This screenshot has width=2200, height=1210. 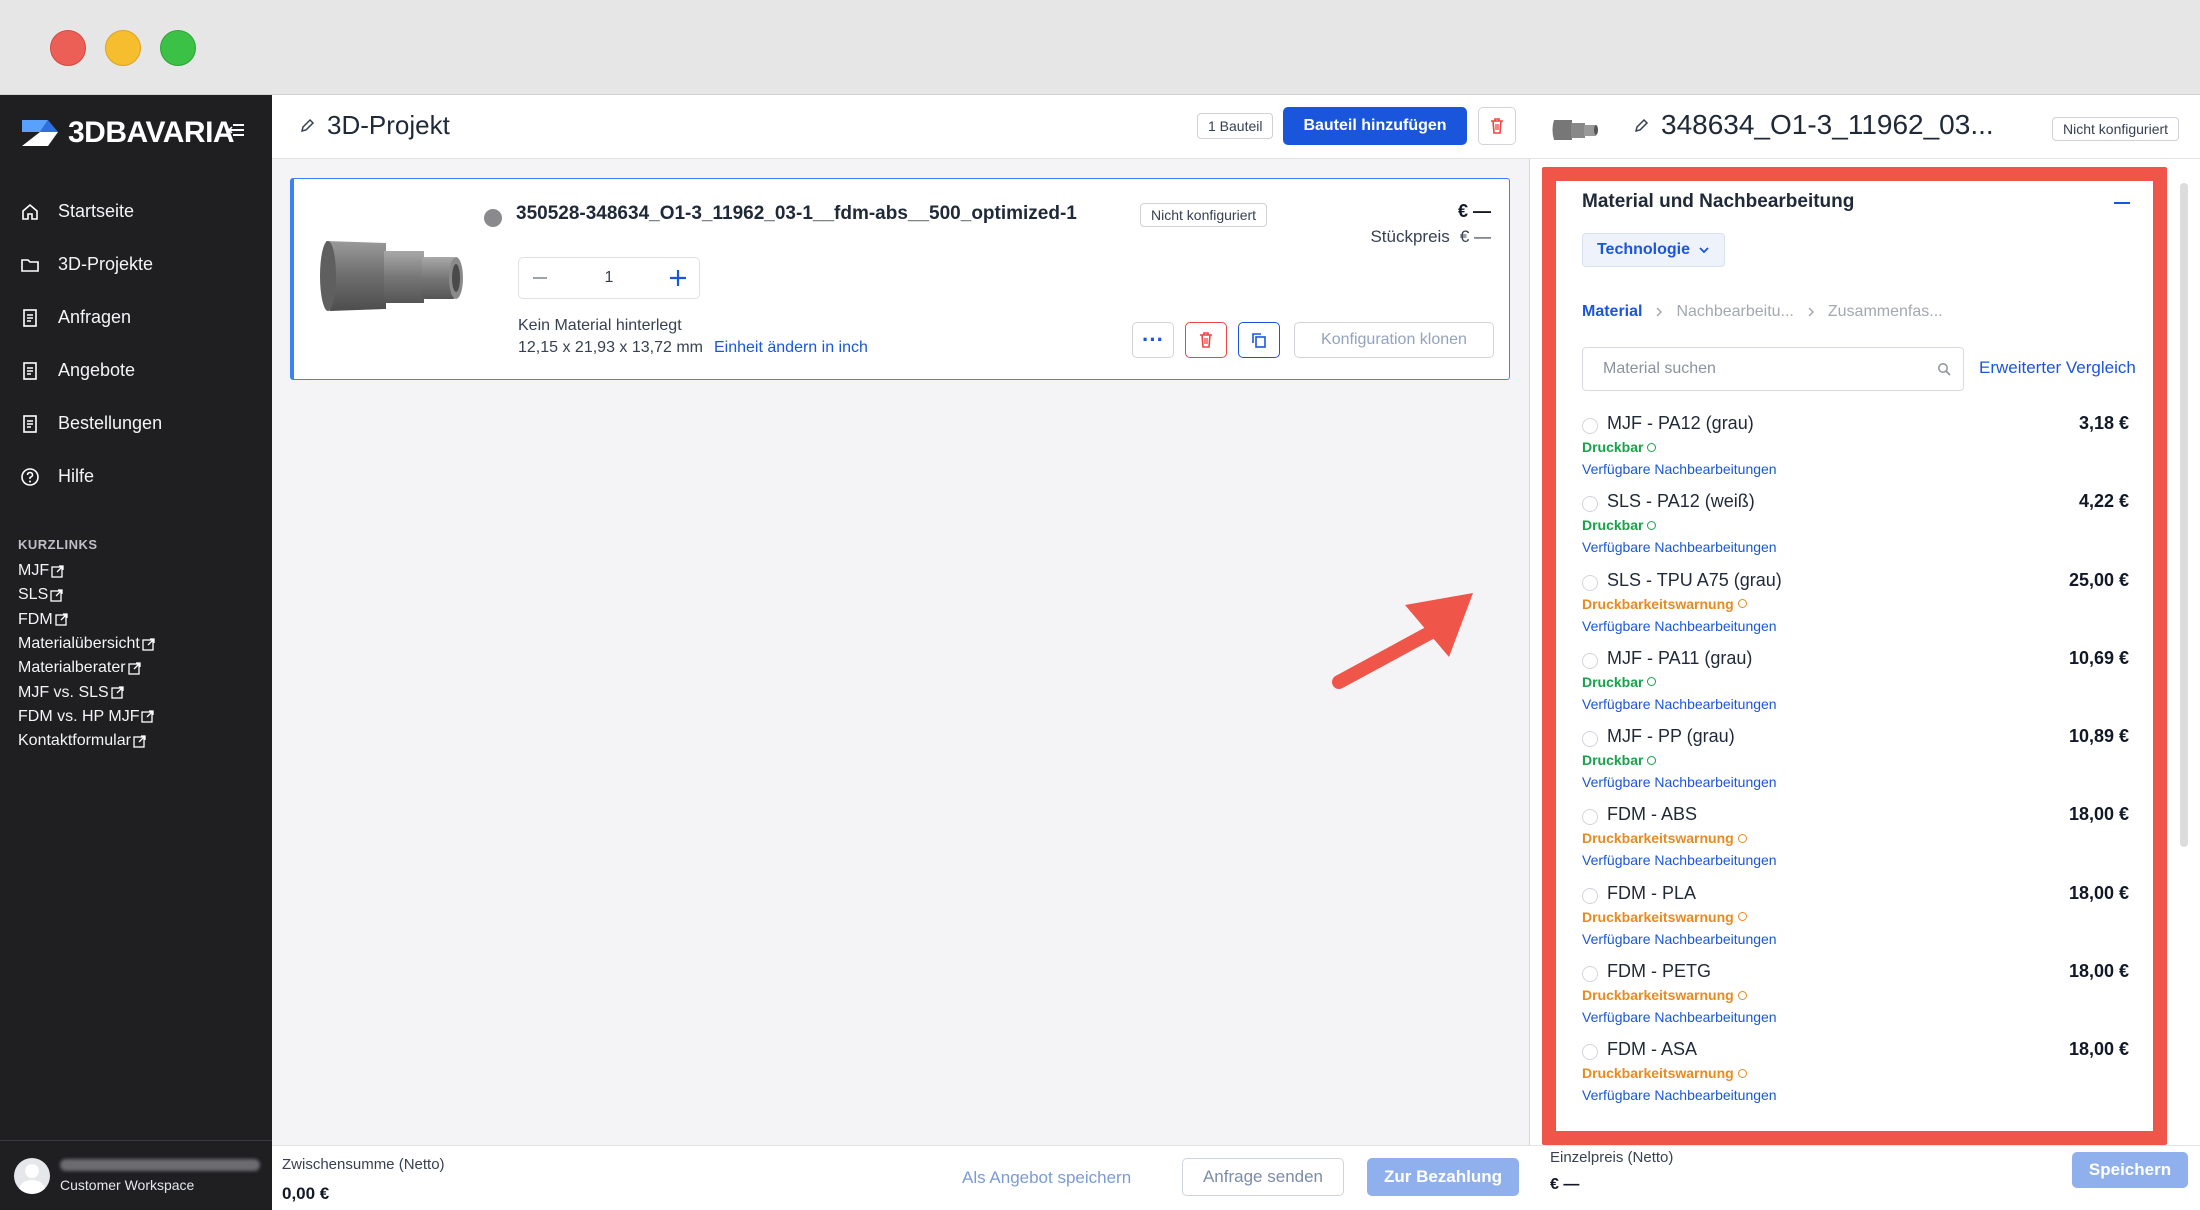 I want to click on part-count-badge: 1 Bauteil, so click(x=1235, y=126).